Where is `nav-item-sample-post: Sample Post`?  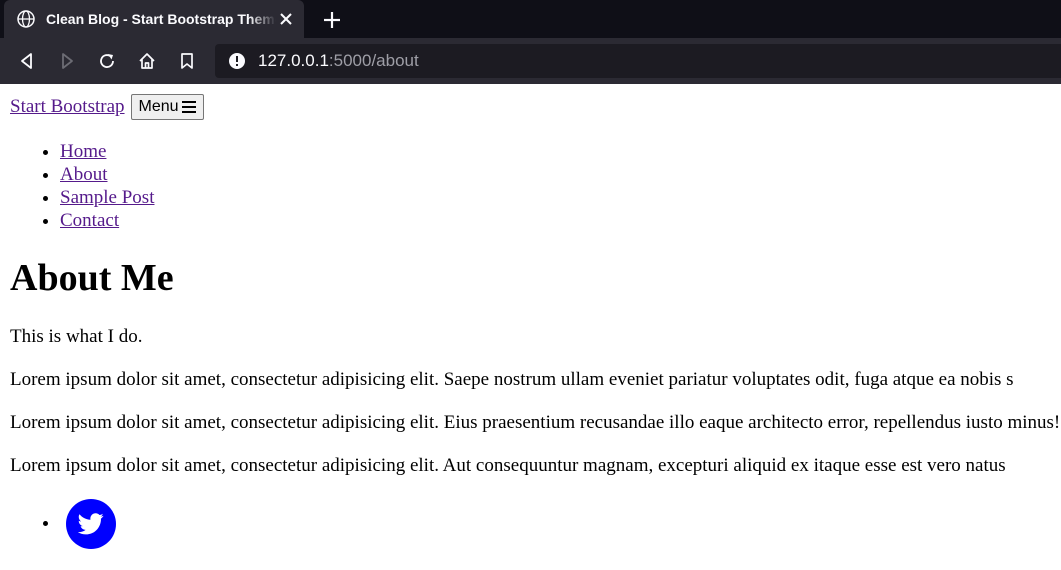 nav-item-sample-post: Sample Post is located at coordinates (560, 197).